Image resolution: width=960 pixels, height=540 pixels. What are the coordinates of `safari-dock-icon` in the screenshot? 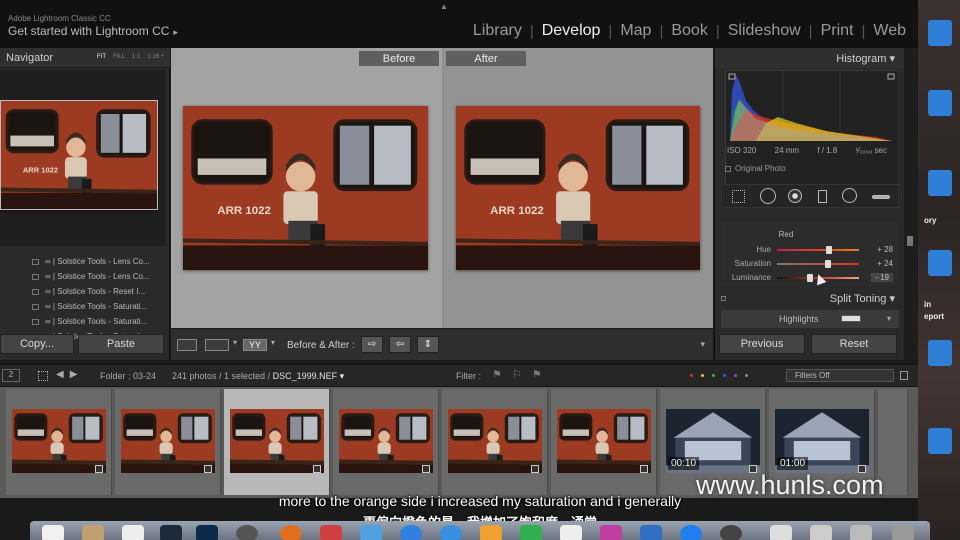 It's located at (451, 532).